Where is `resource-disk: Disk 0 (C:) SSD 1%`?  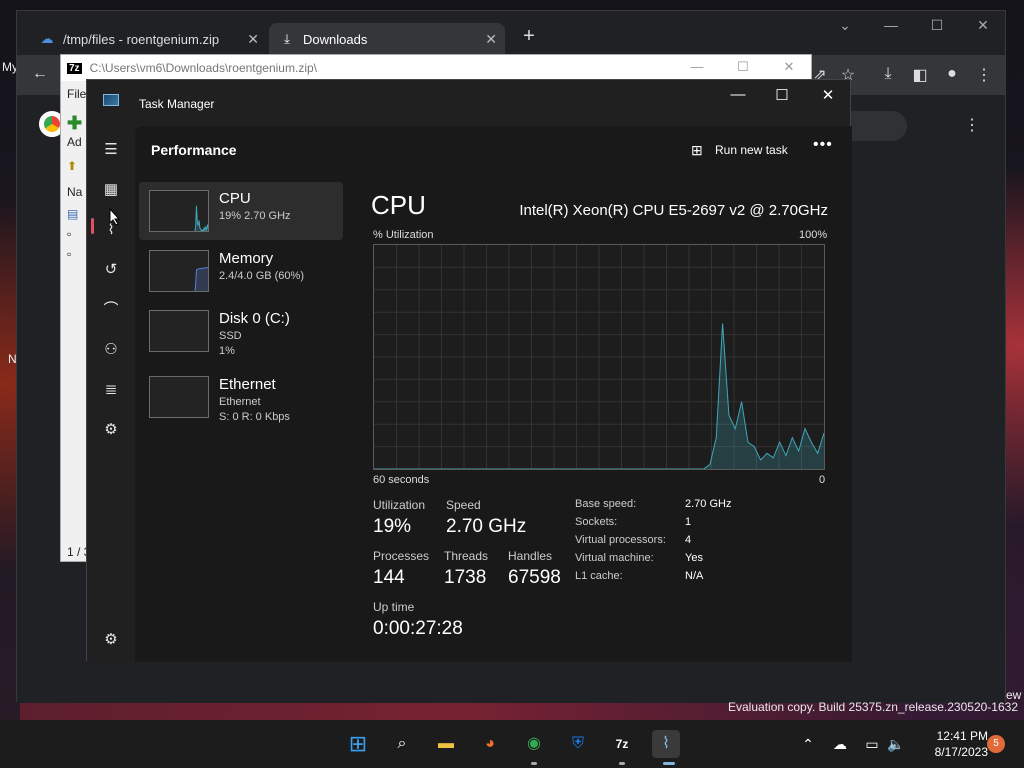
resource-disk: Disk 0 (C:) SSD 1% is located at coordinates (241, 331).